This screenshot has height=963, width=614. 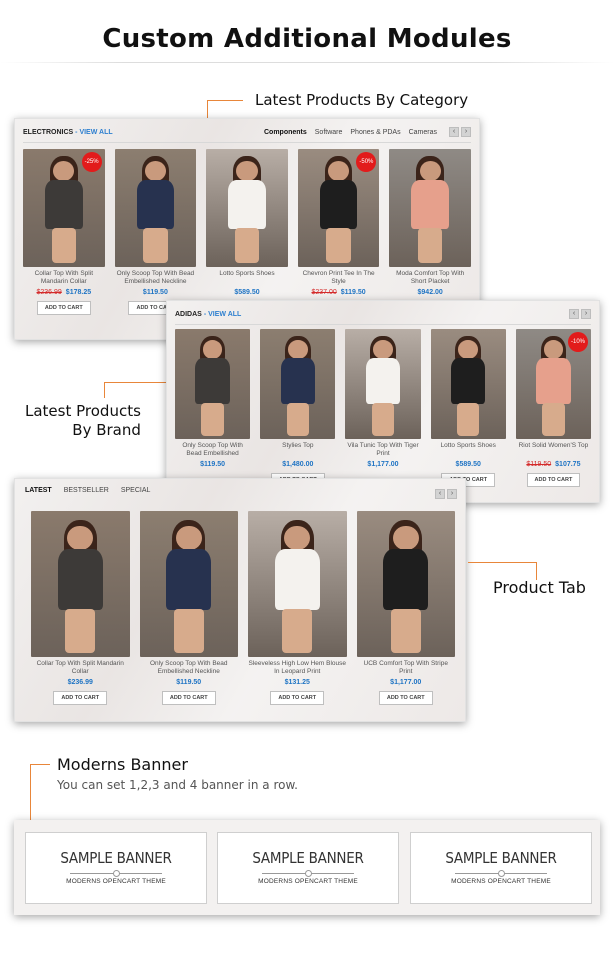 What do you see at coordinates (80, 682) in the screenshot?
I see `product-price: $236.99` at bounding box center [80, 682].